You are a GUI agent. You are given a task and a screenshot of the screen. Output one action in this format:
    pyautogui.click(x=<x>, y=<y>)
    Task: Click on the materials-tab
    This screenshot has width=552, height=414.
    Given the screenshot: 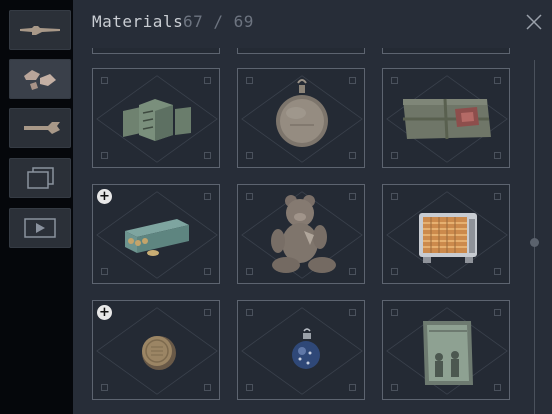 What is the action you would take?
    pyautogui.click(x=40, y=79)
    